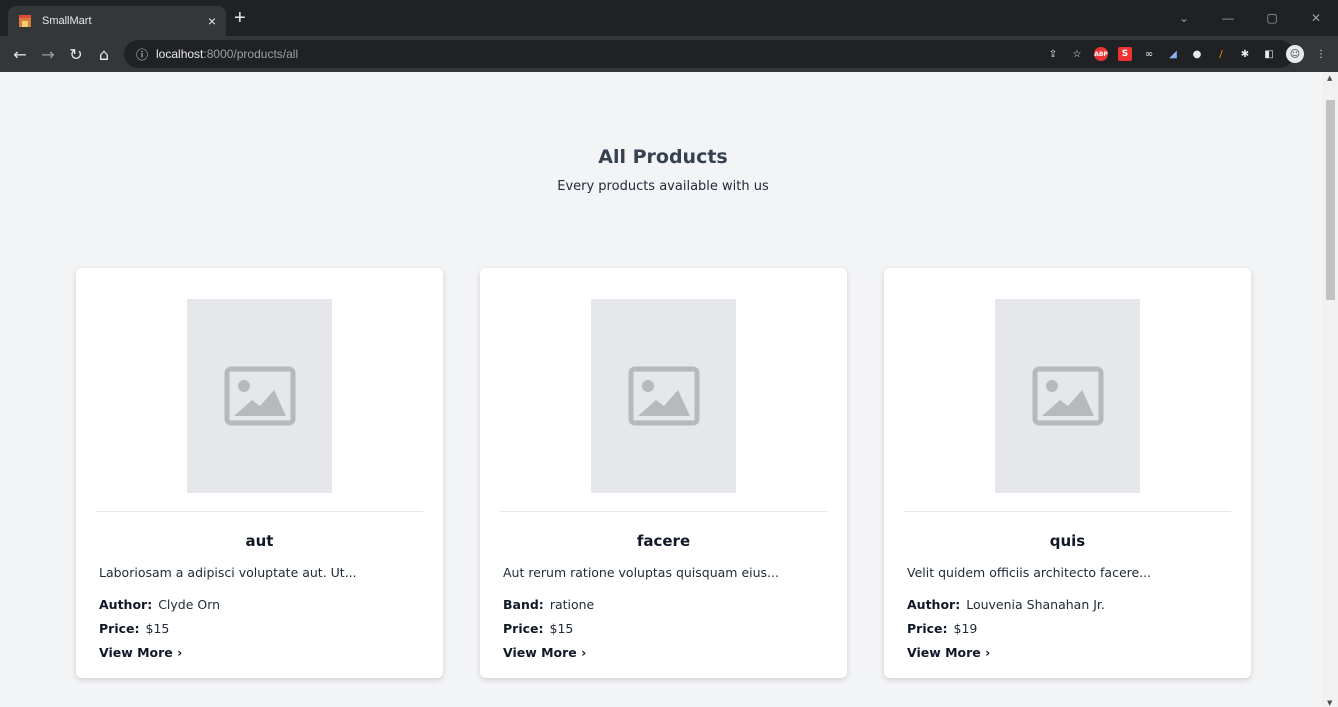  What do you see at coordinates (1053, 54) in the screenshot?
I see `share-icon: ⇪` at bounding box center [1053, 54].